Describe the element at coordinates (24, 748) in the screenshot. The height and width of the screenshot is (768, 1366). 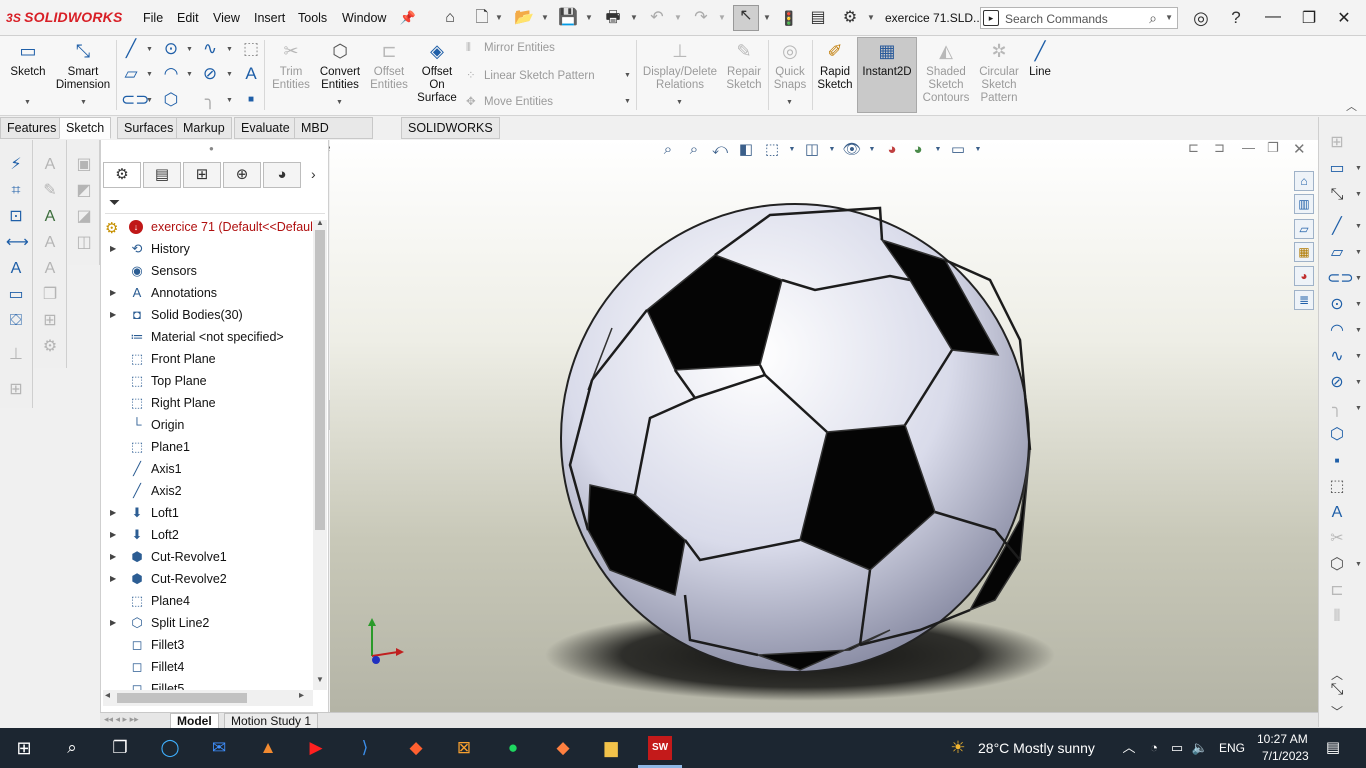
I see `windows-start-icon: ⊞` at that location.